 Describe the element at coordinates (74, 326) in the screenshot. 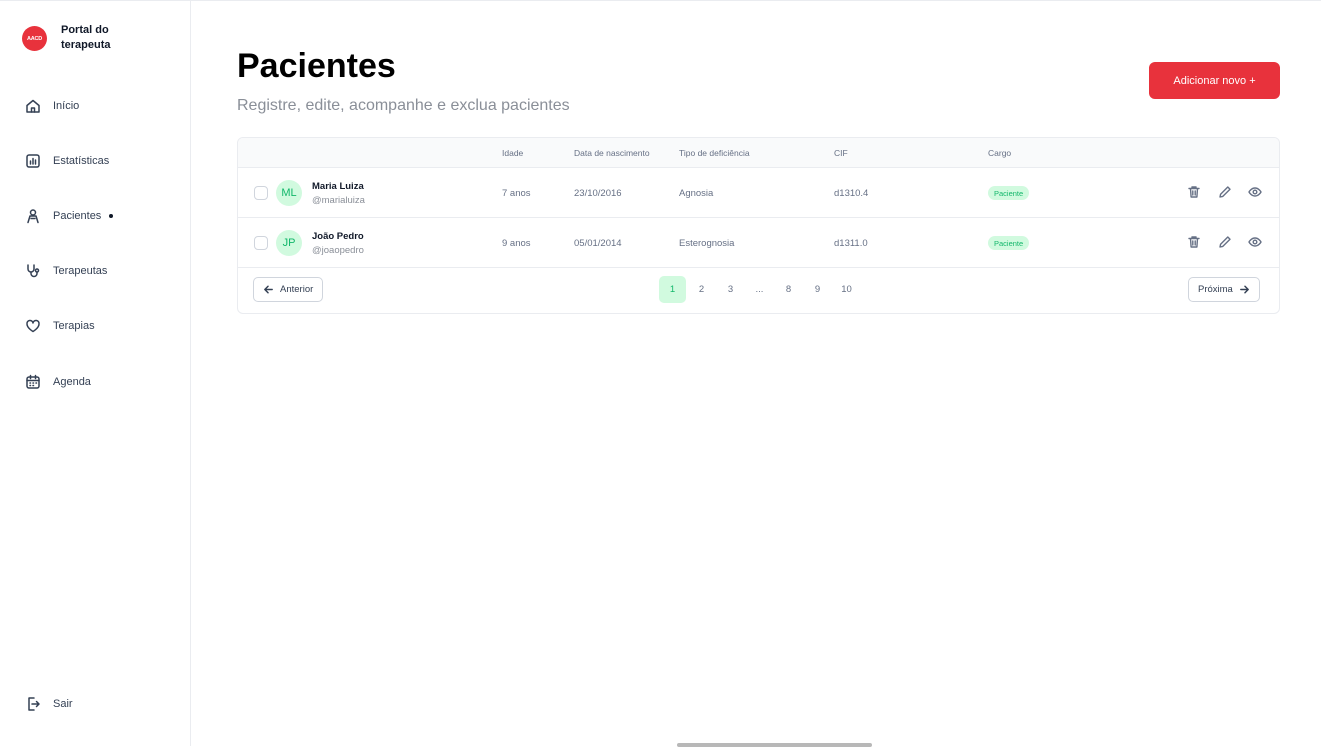

I see `sidebar-item-label: Terapias` at that location.